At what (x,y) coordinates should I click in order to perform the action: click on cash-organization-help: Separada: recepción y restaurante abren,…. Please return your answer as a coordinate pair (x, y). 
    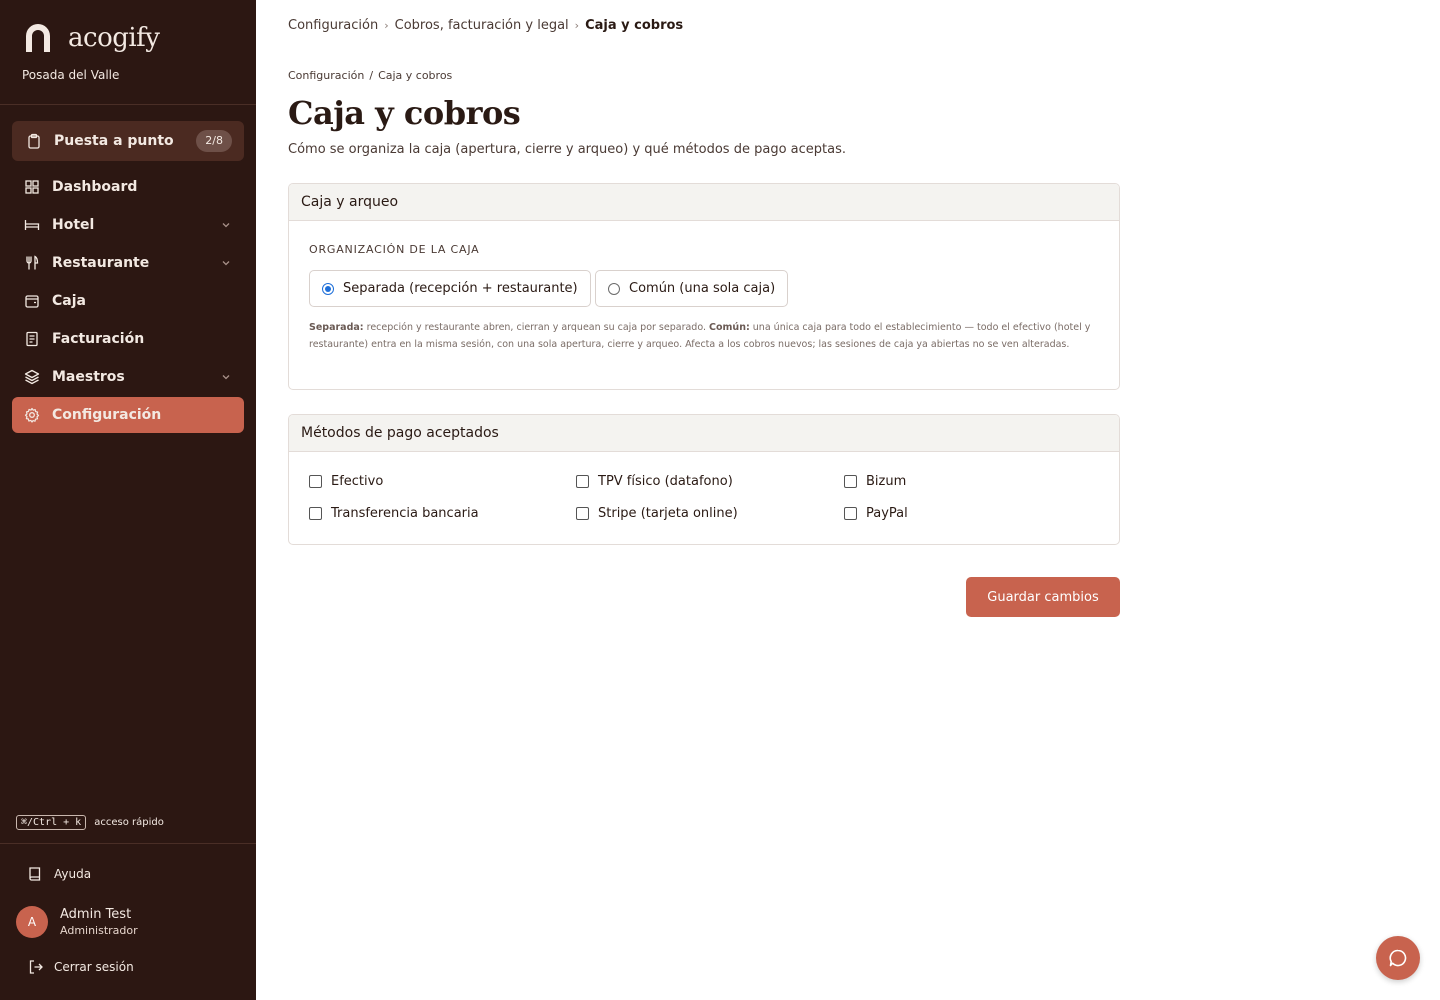
    Looking at the image, I should click on (704, 336).